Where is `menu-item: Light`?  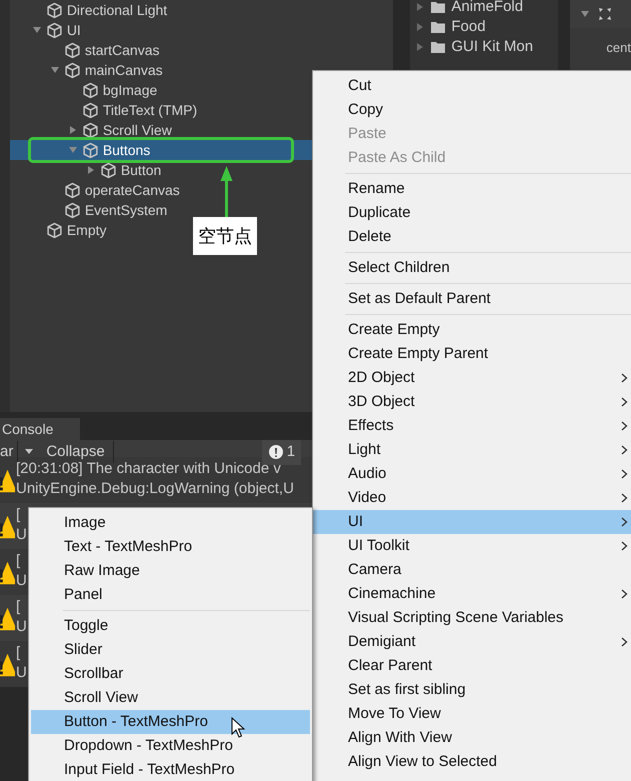
menu-item: Light is located at coordinates (472, 450).